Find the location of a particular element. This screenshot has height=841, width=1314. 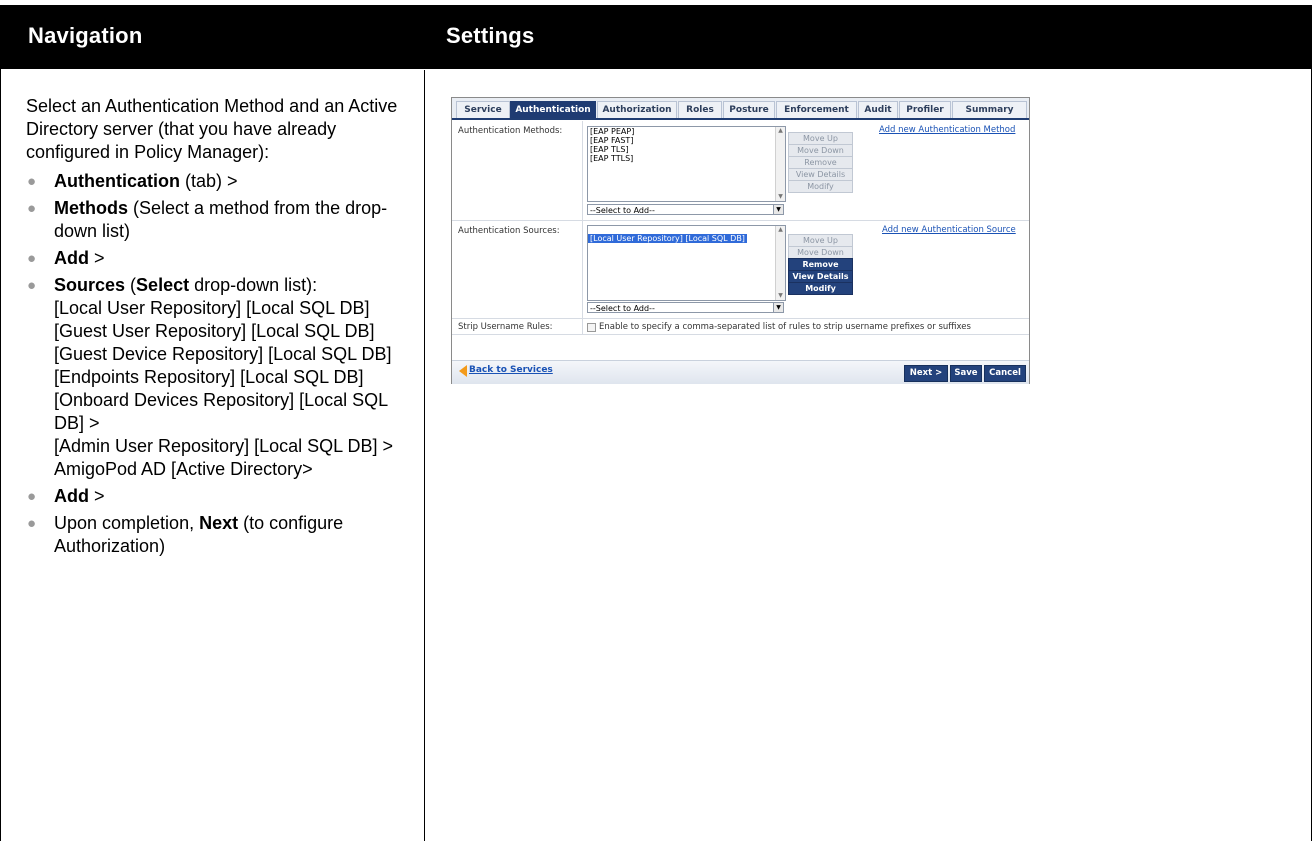

table-column-divider is located at coordinates (424, 455).